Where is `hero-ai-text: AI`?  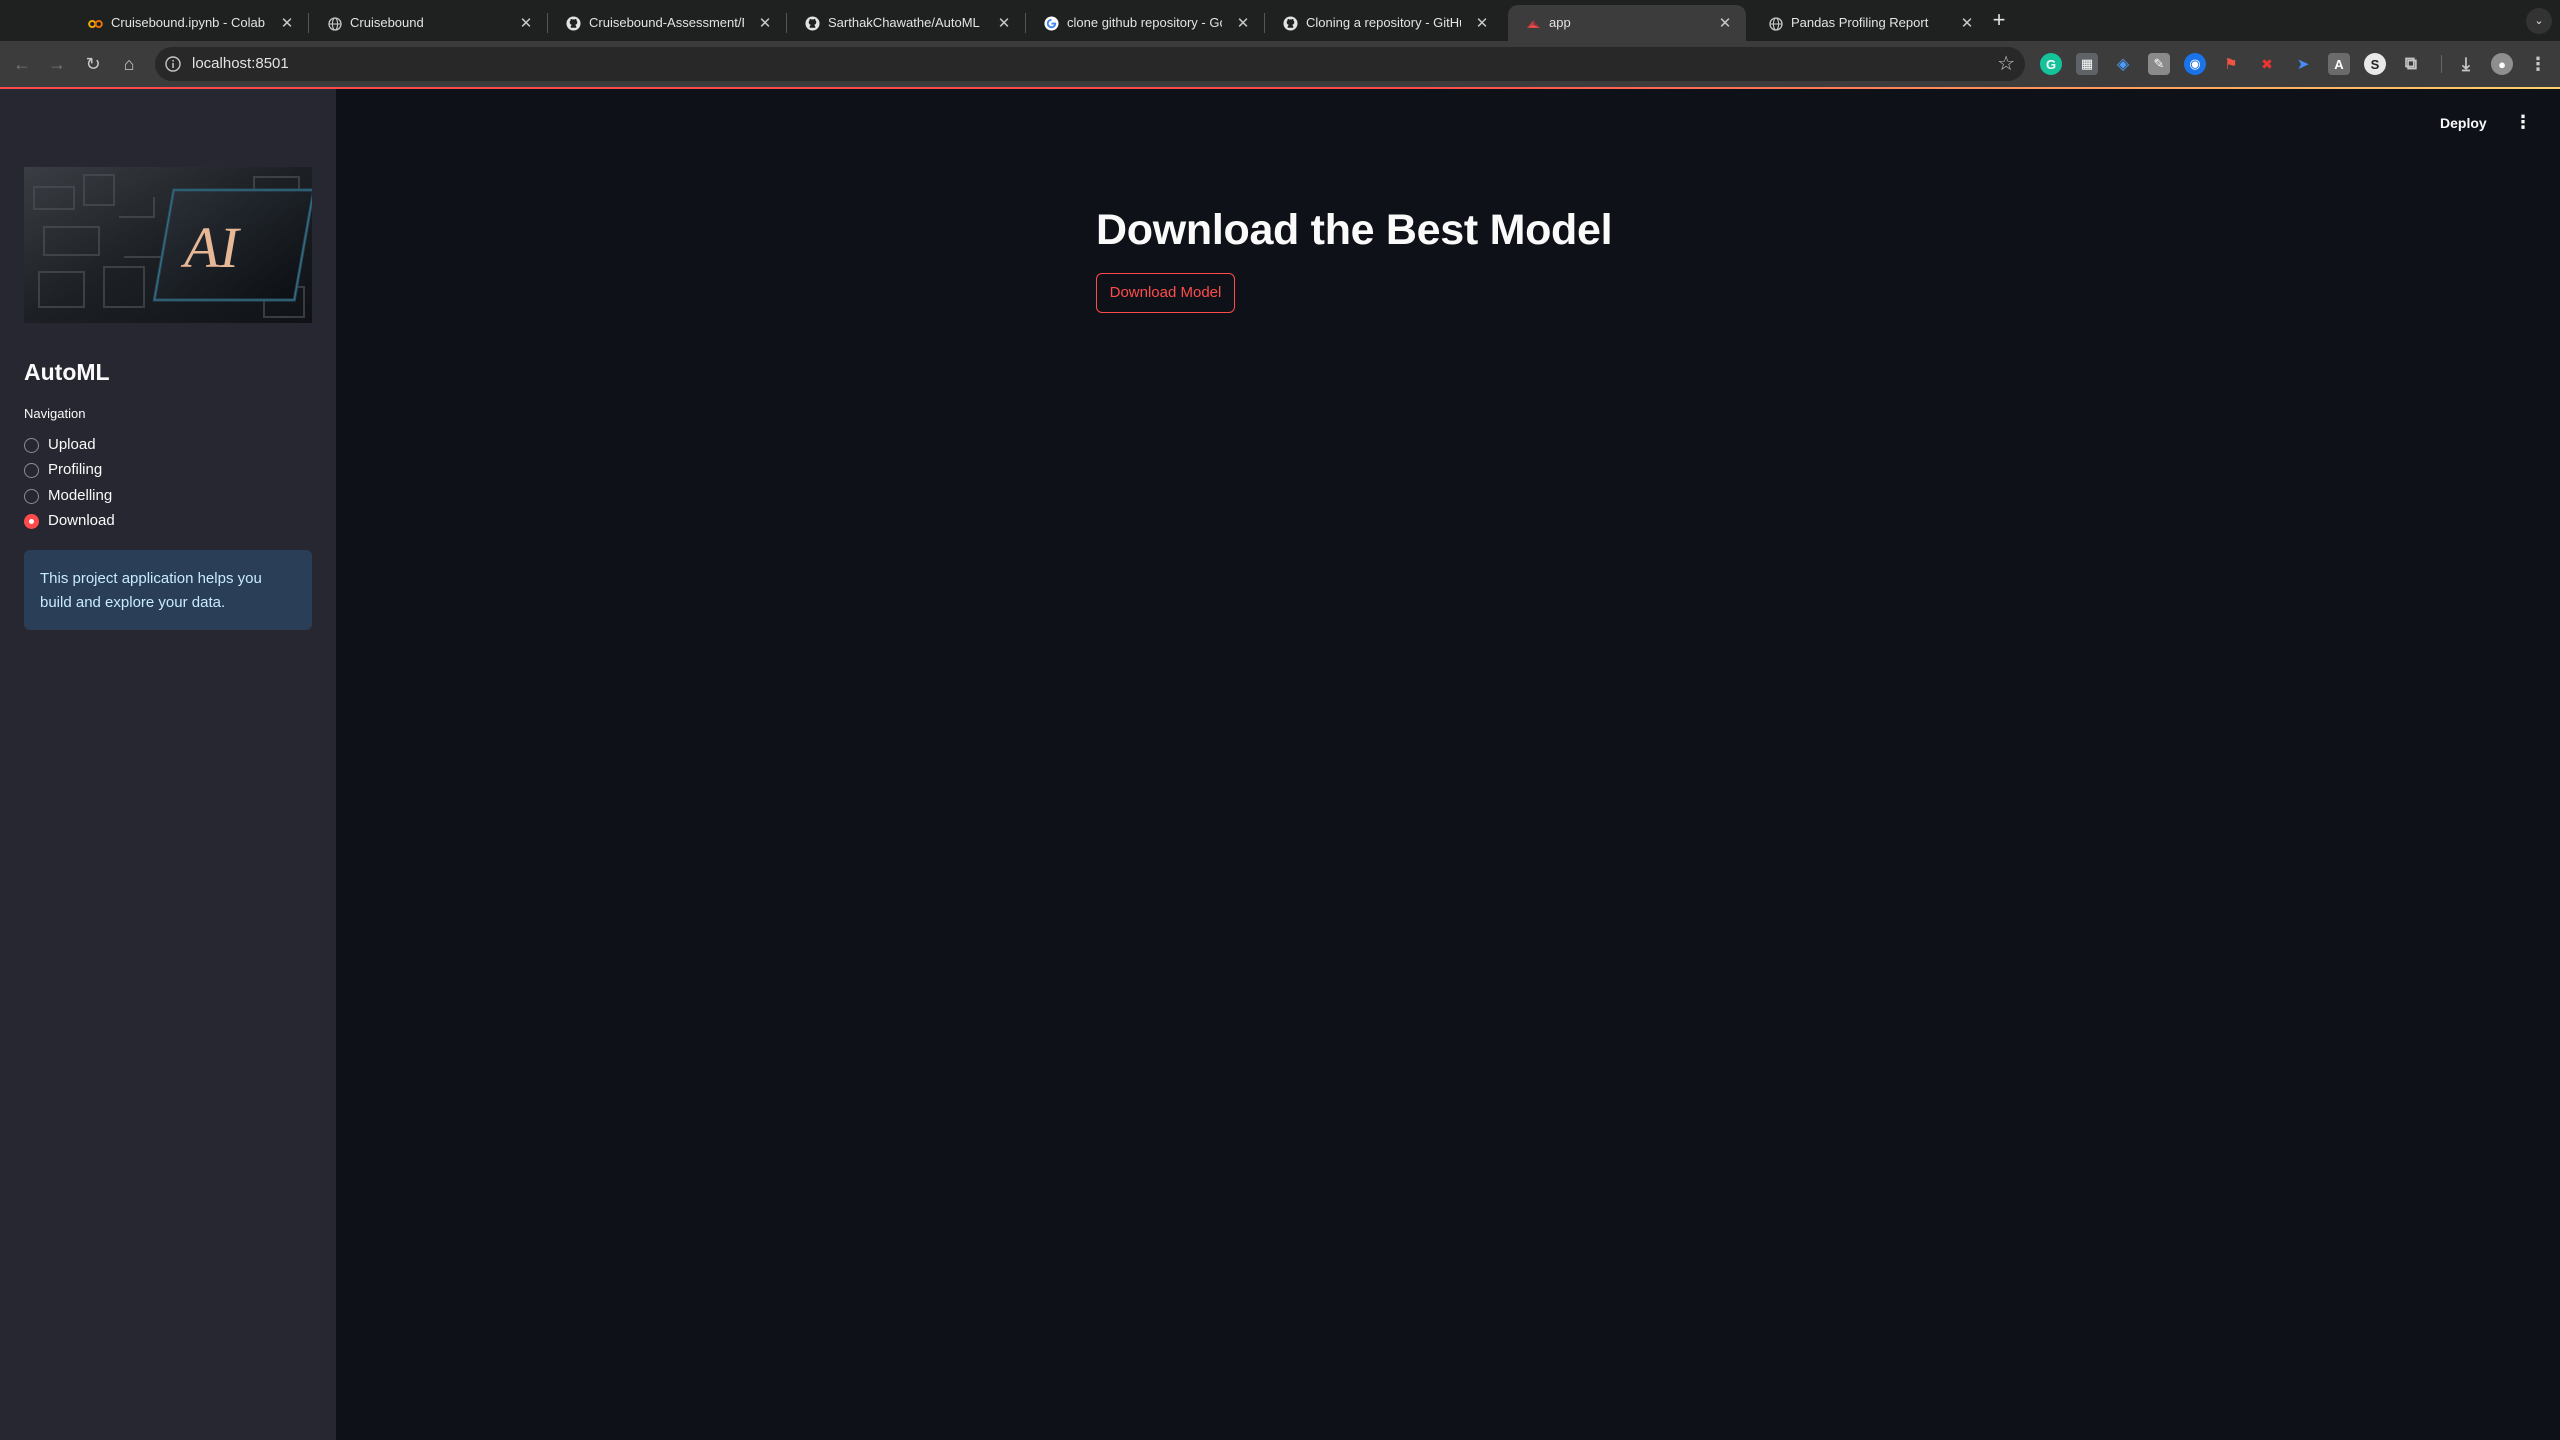
hero-ai-text: AI is located at coordinates (210, 247).